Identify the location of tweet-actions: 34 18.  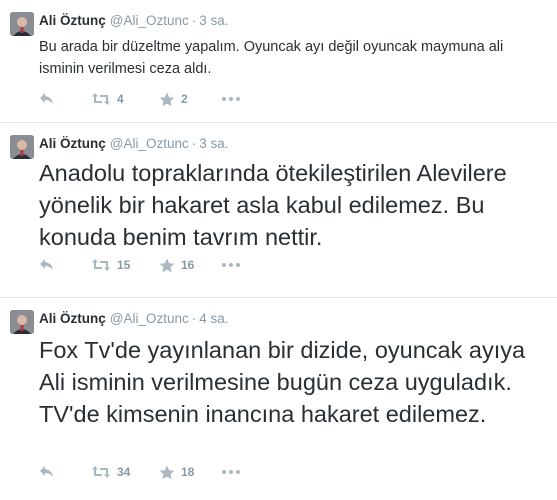
(140, 472).